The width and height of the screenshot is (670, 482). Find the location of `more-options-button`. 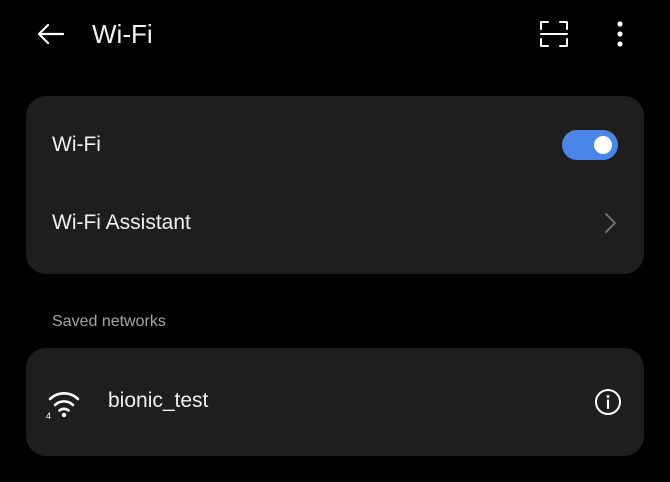

more-options-button is located at coordinates (620, 34).